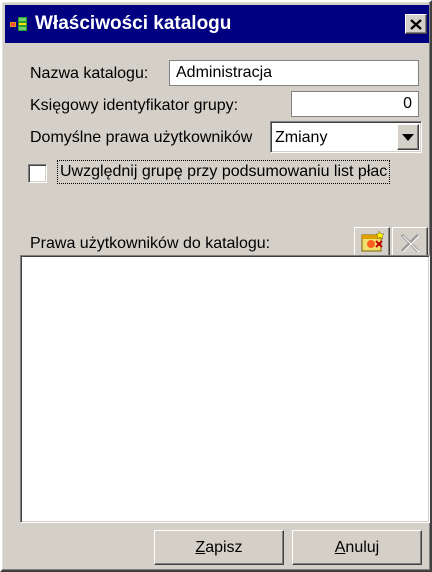  Describe the element at coordinates (301, 137) in the screenshot. I see `default-rights-value: Zmiany` at that location.